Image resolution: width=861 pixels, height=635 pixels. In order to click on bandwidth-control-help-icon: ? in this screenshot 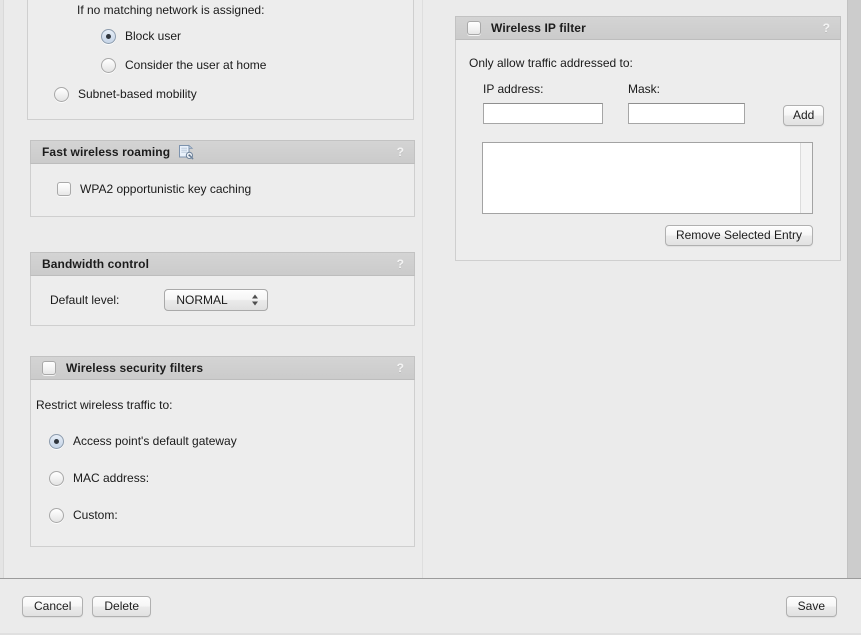, I will do `click(400, 264)`.